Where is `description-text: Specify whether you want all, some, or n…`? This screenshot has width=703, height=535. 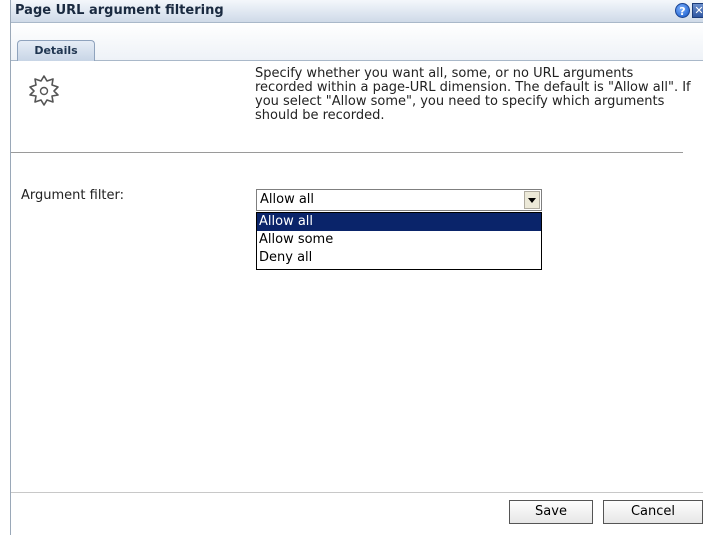
description-text: Specify whether you want all, some, or n… is located at coordinates (473, 94).